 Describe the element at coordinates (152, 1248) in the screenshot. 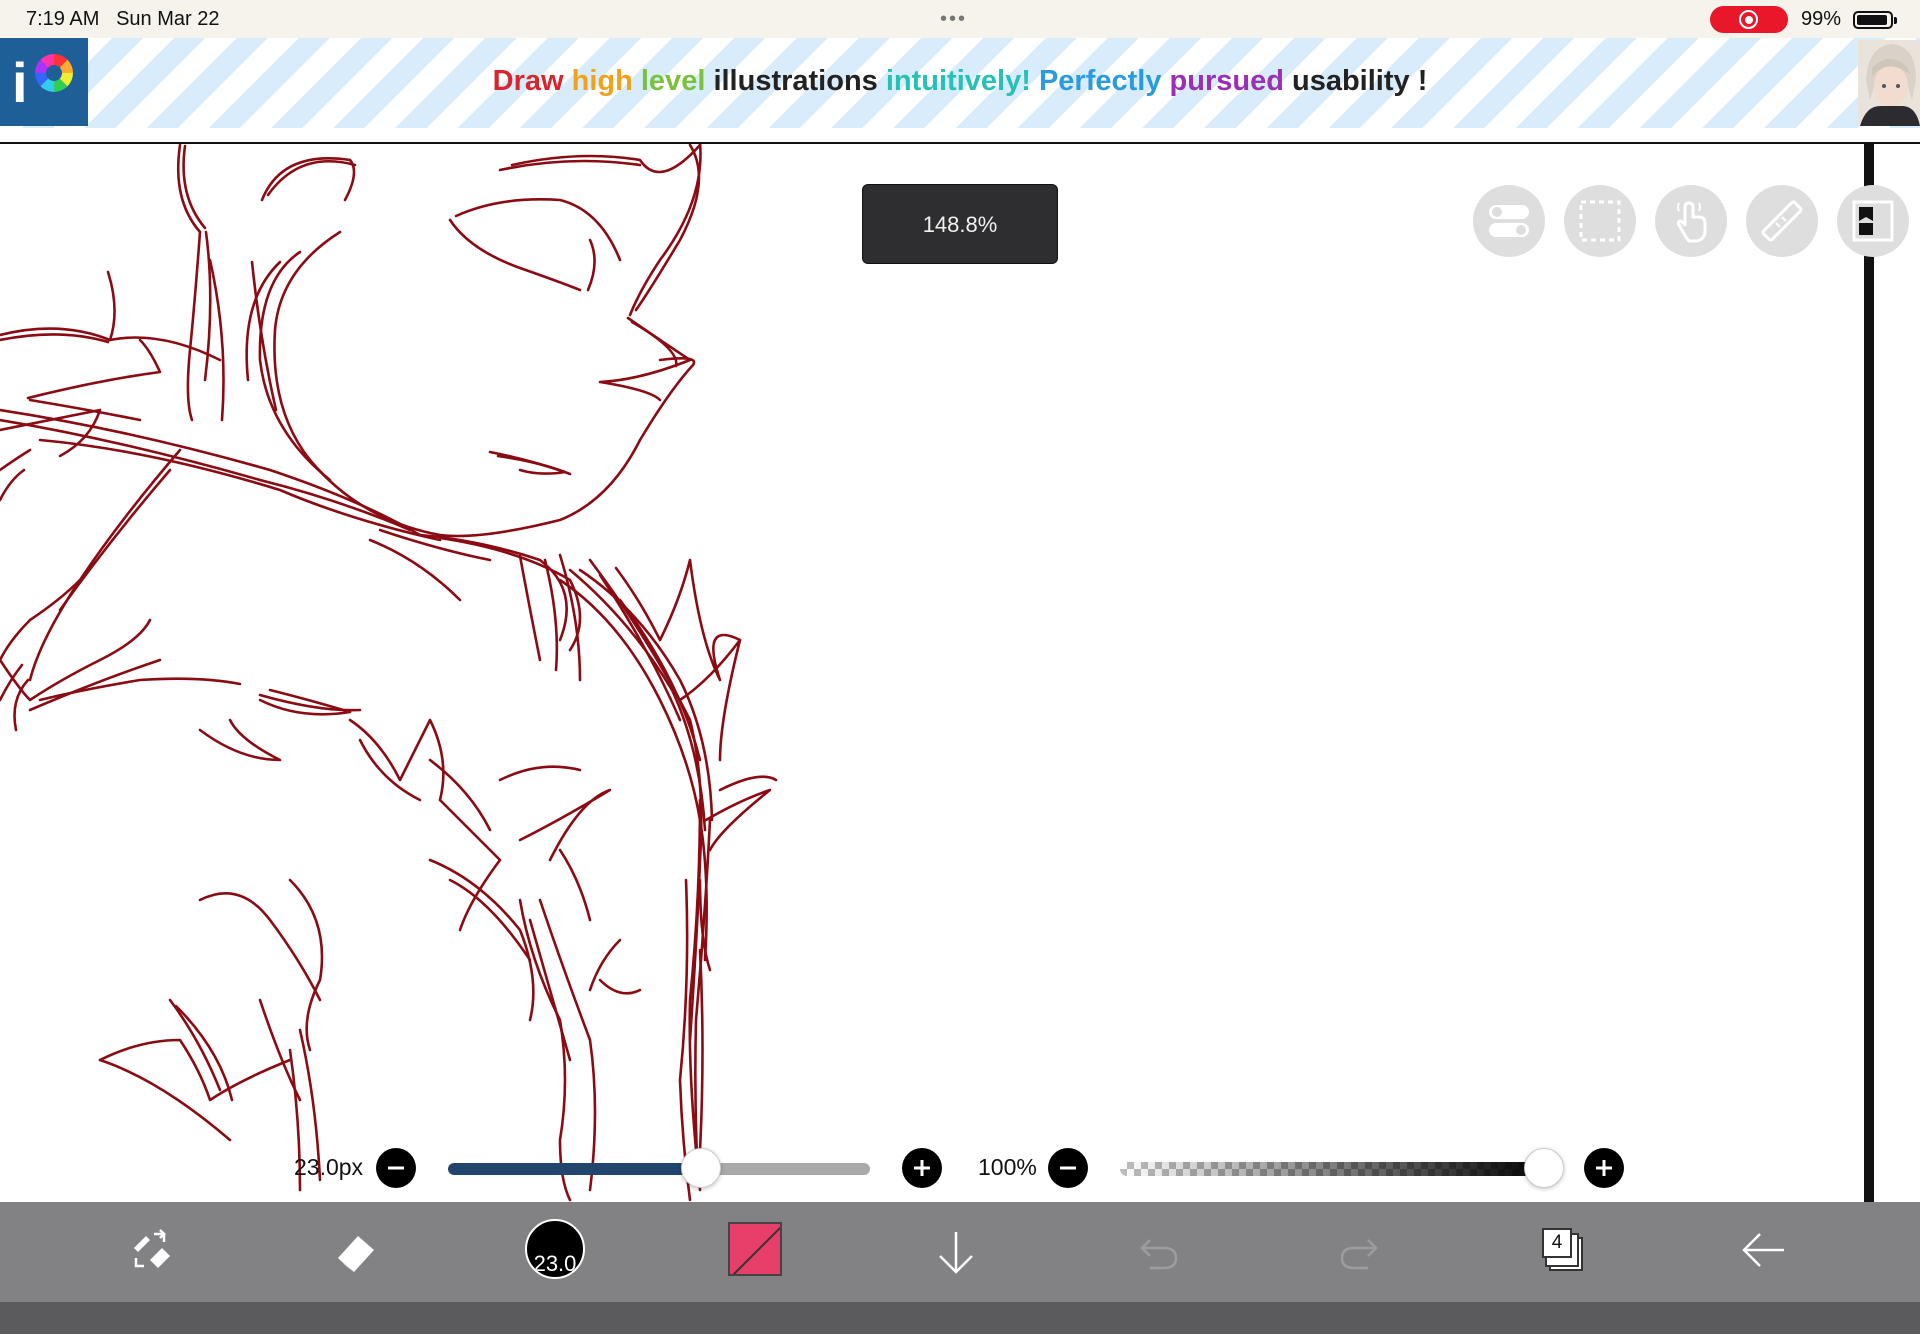

I see `transform-tool-icon` at that location.